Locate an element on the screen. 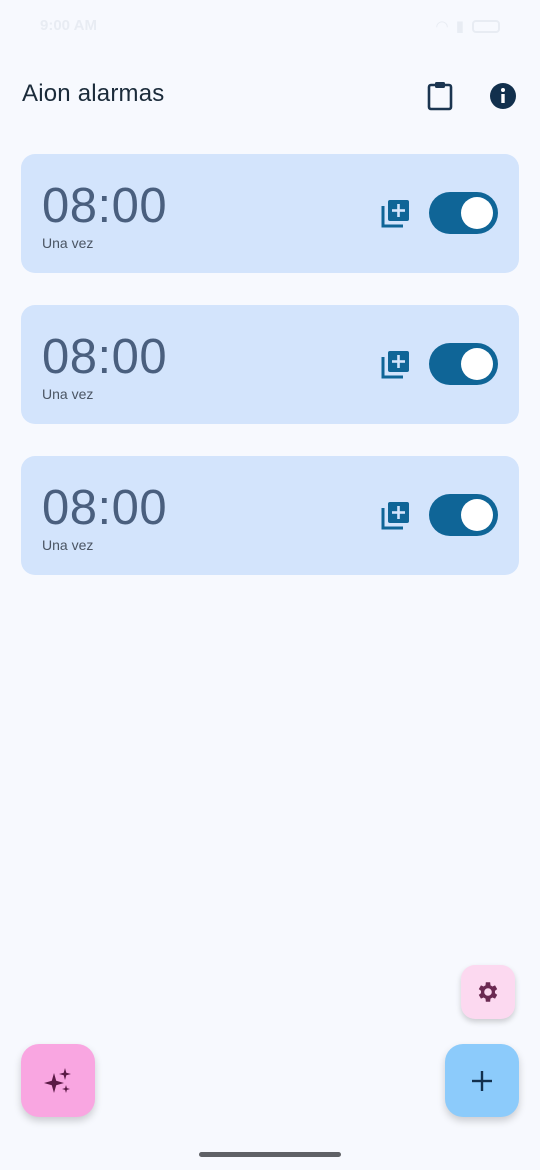 The image size is (540, 1170). wifi-icon: ◠ is located at coordinates (442, 26).